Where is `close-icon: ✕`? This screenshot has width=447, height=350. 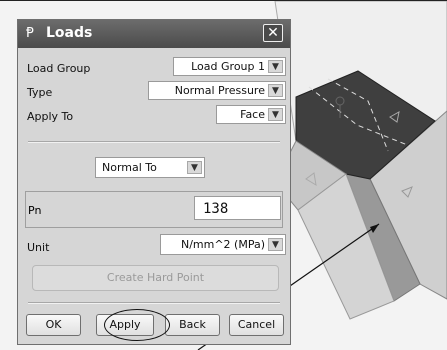
close-icon: ✕ is located at coordinates (273, 33).